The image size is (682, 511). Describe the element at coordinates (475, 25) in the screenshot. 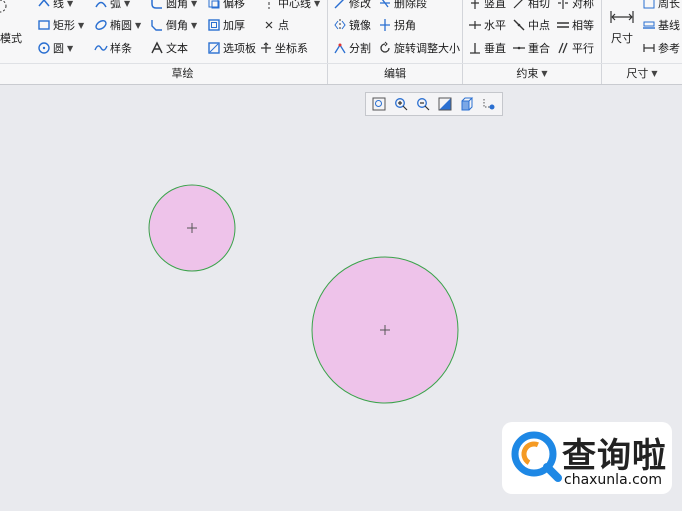

I see `horizontal-icon` at that location.